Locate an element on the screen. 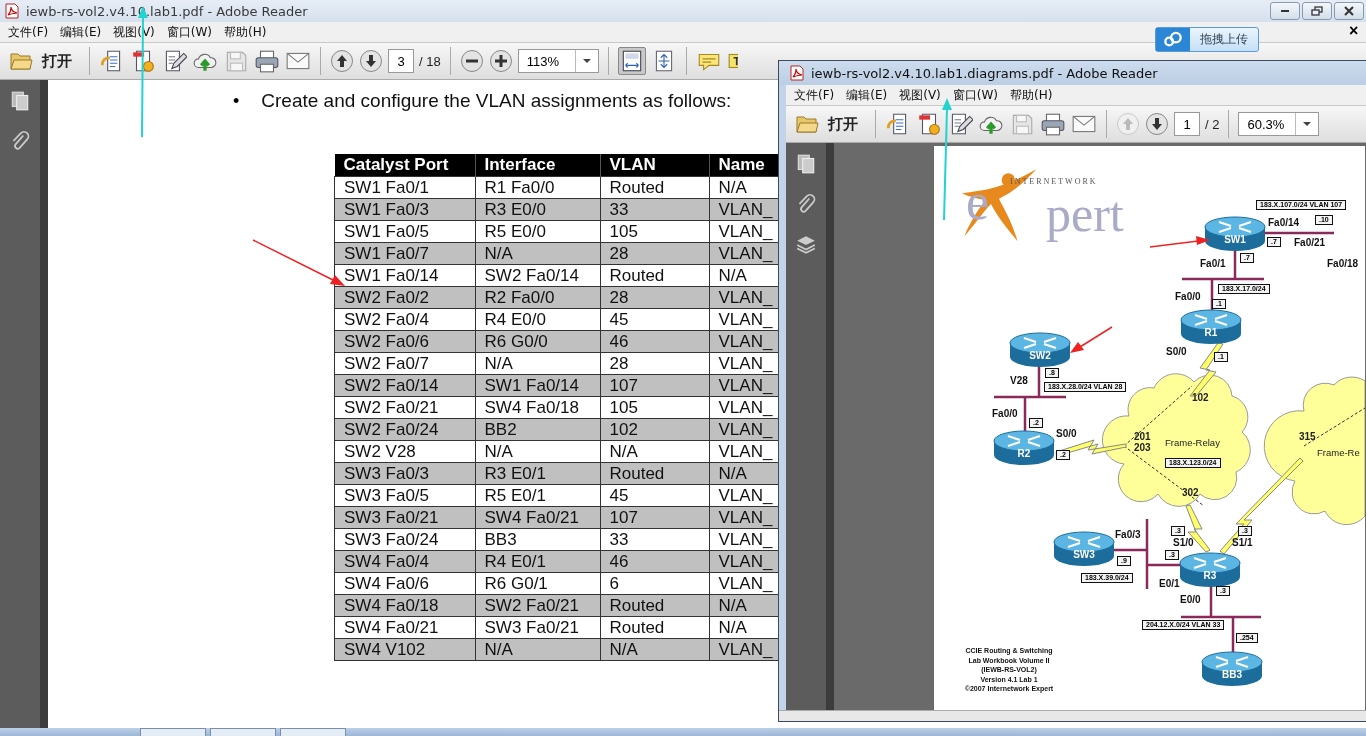 This screenshot has width=1366, height=736. device-label: R1 is located at coordinates (1211, 332).